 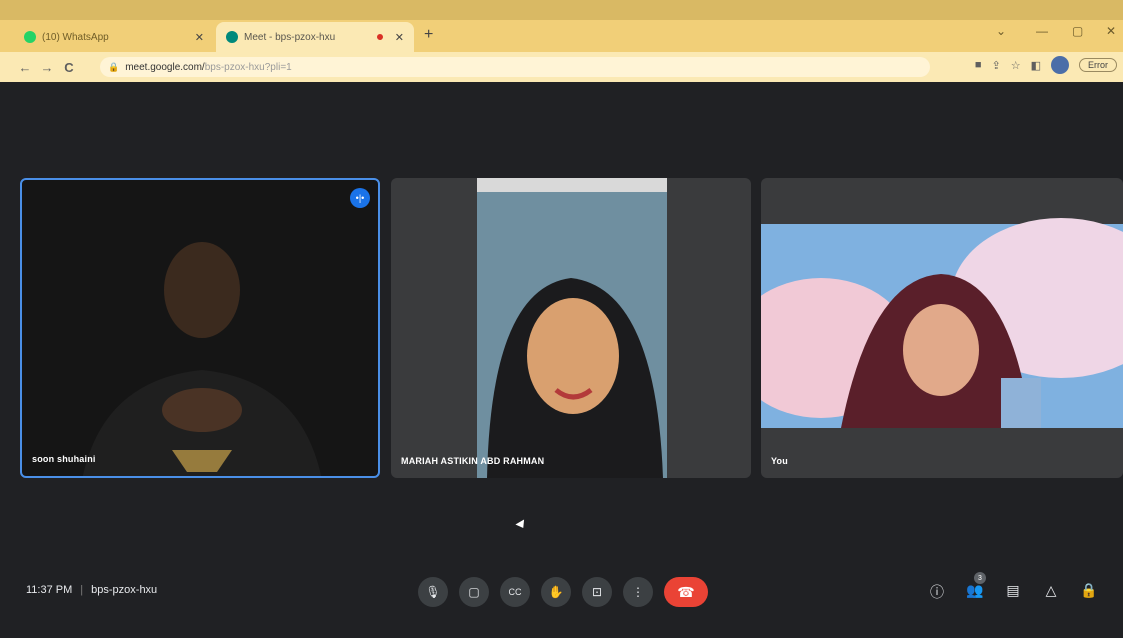 What do you see at coordinates (1036, 65) in the screenshot?
I see `side-panel-icon: ◧` at bounding box center [1036, 65].